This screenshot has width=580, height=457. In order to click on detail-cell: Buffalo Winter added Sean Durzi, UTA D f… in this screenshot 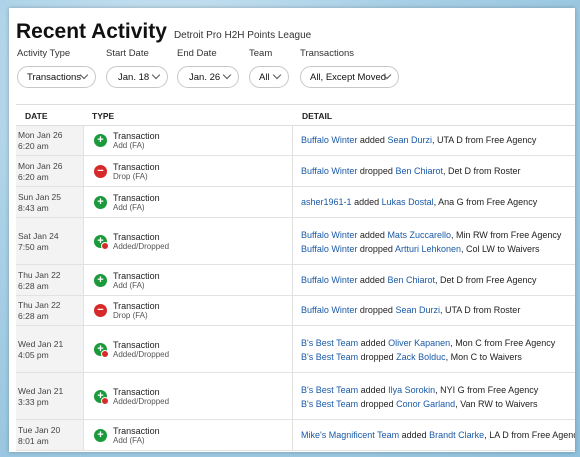, I will do `click(438, 140)`.